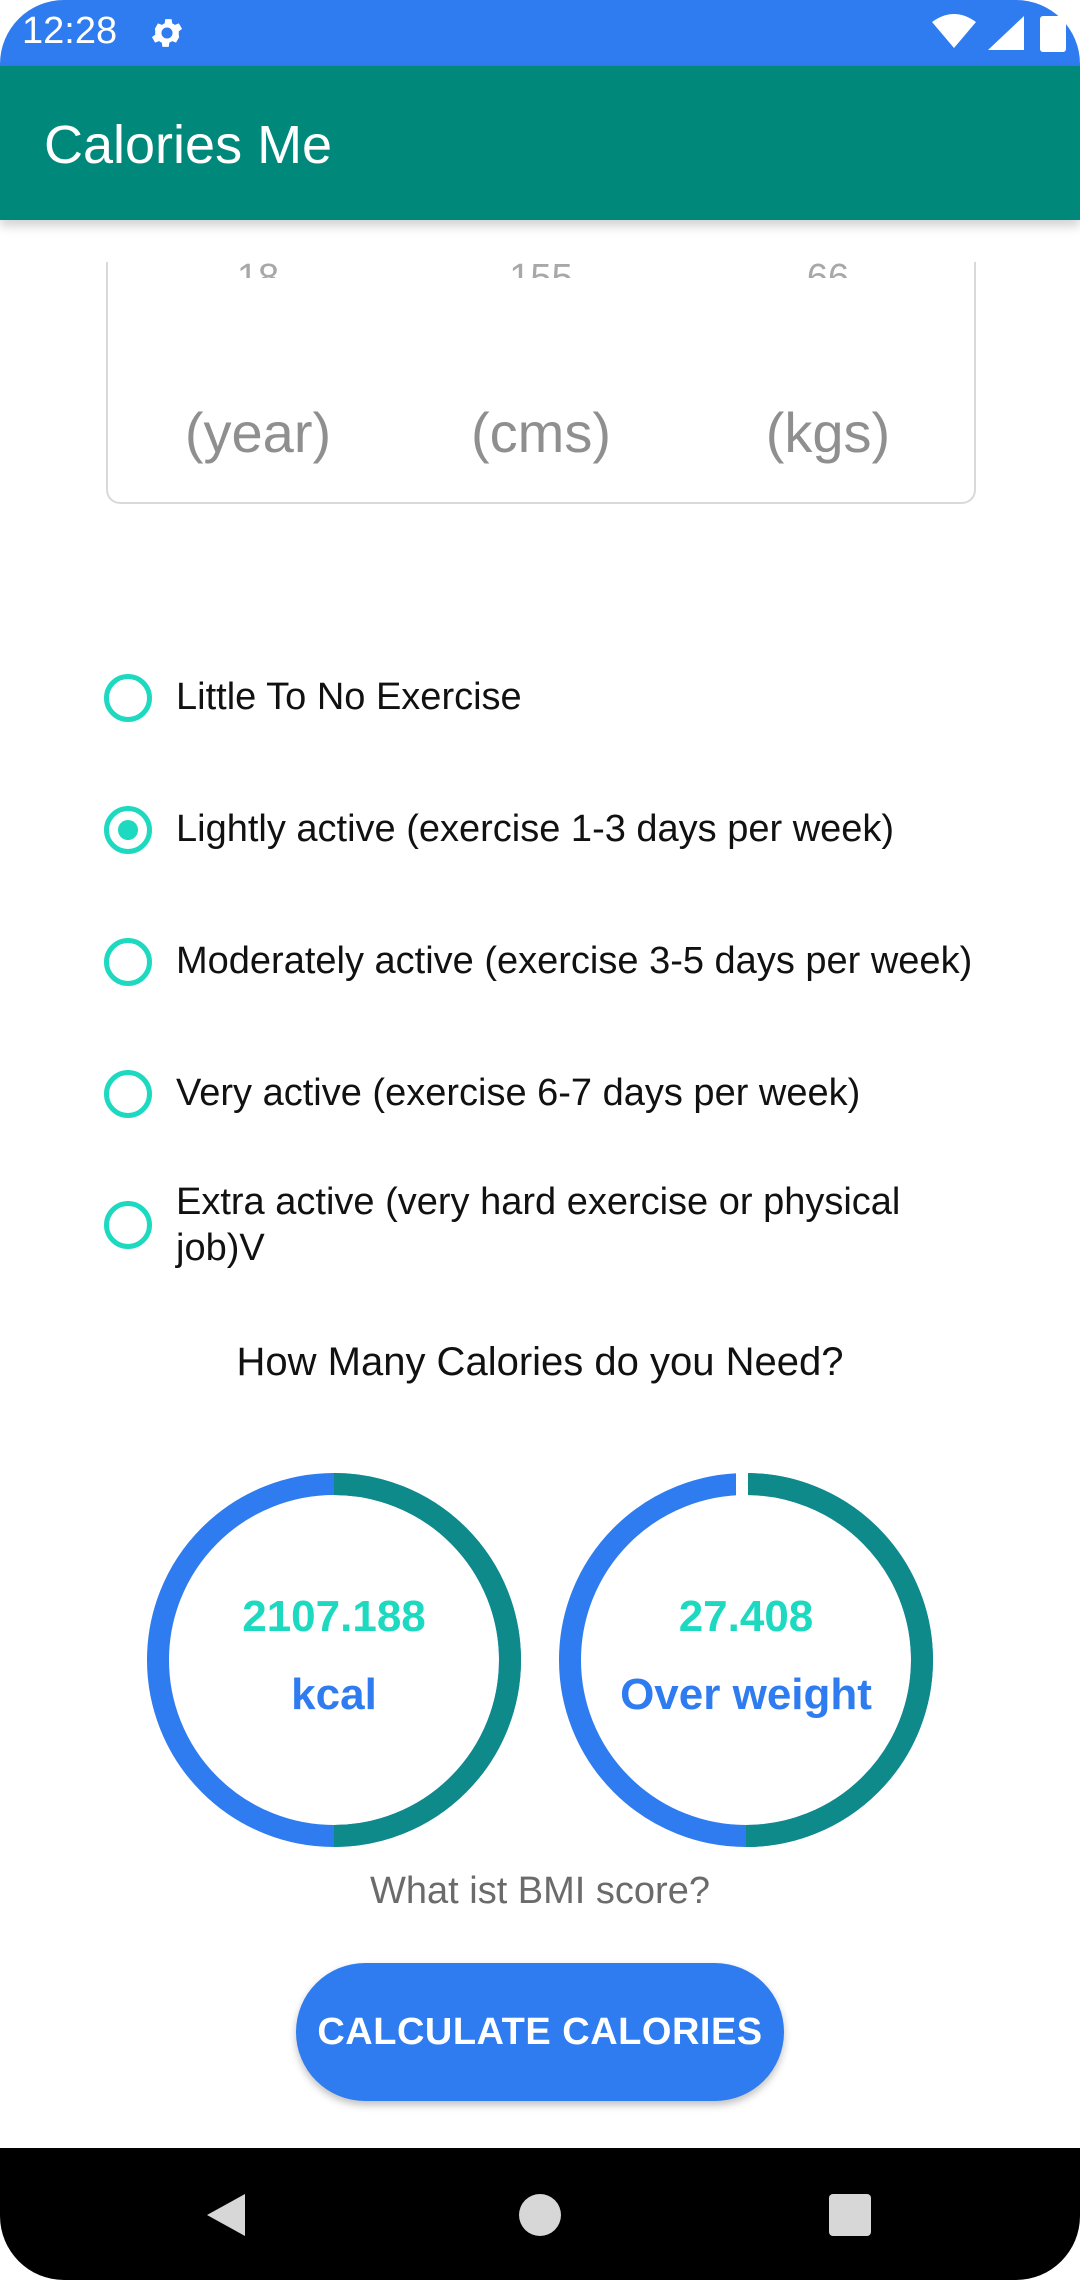 This screenshot has width=1080, height=2280. What do you see at coordinates (540, 2032) in the screenshot?
I see `calculate-calories-button: CALCULATE CALORIES` at bounding box center [540, 2032].